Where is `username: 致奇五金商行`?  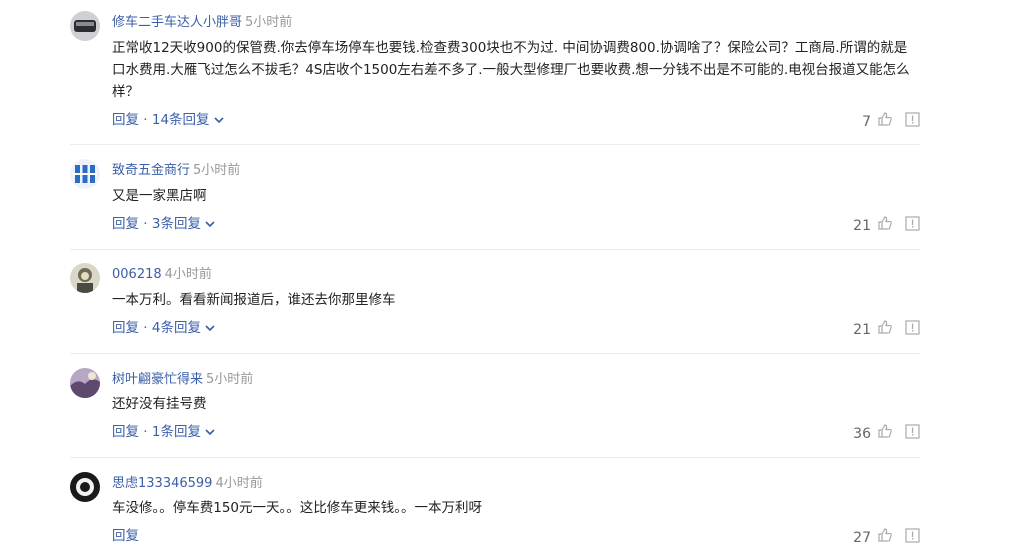
username: 致奇五金商行 is located at coordinates (151, 170).